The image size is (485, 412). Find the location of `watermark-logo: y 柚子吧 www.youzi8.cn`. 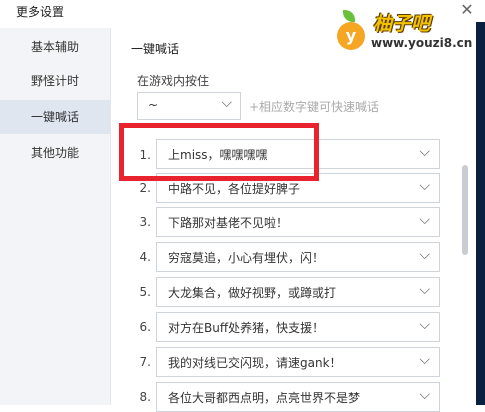

watermark-logo: y 柚子吧 www.youzi8.cn is located at coordinates (403, 30).